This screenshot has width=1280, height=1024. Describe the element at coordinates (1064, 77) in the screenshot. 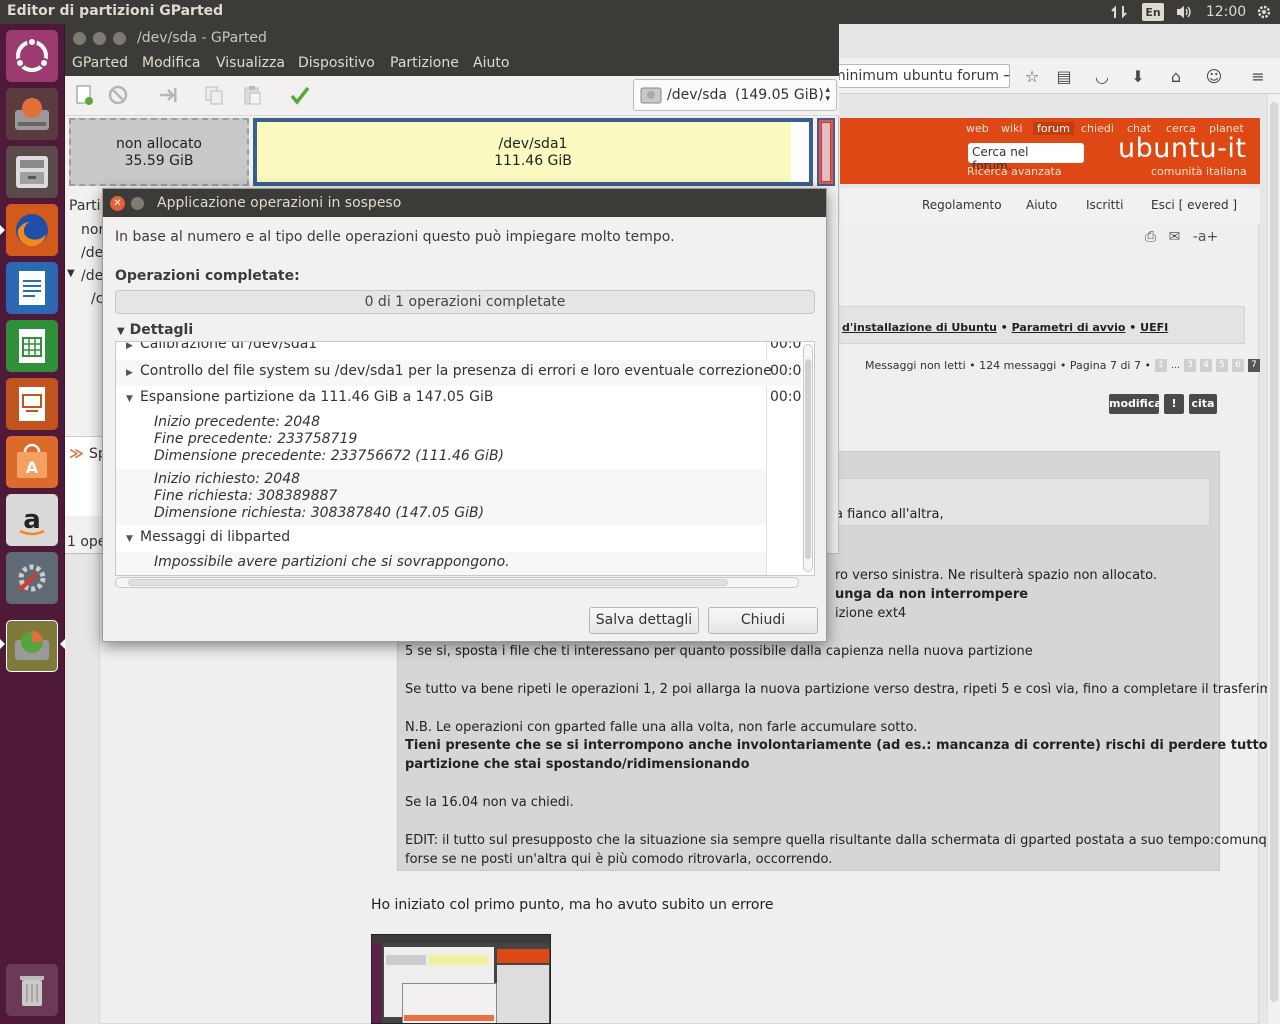

I see `reading-list-icon: ▤` at that location.